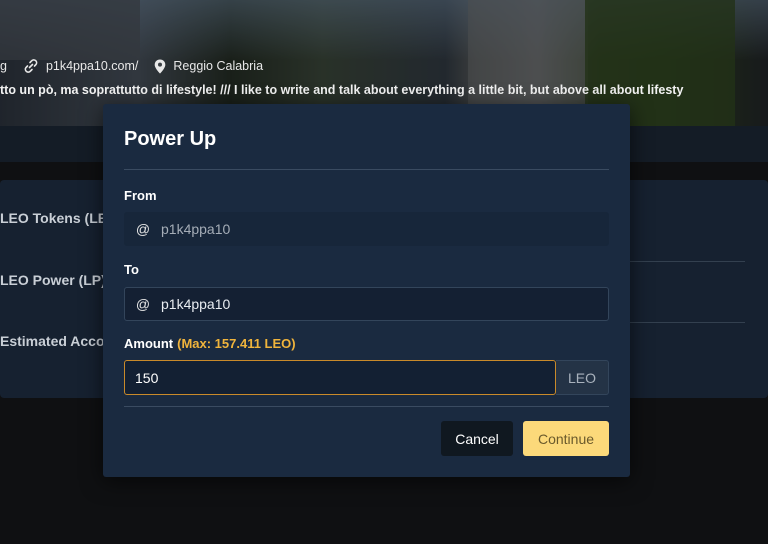 Image resolution: width=768 pixels, height=544 pixels. Describe the element at coordinates (149, 343) in the screenshot. I see `amount-label: Amount` at that location.